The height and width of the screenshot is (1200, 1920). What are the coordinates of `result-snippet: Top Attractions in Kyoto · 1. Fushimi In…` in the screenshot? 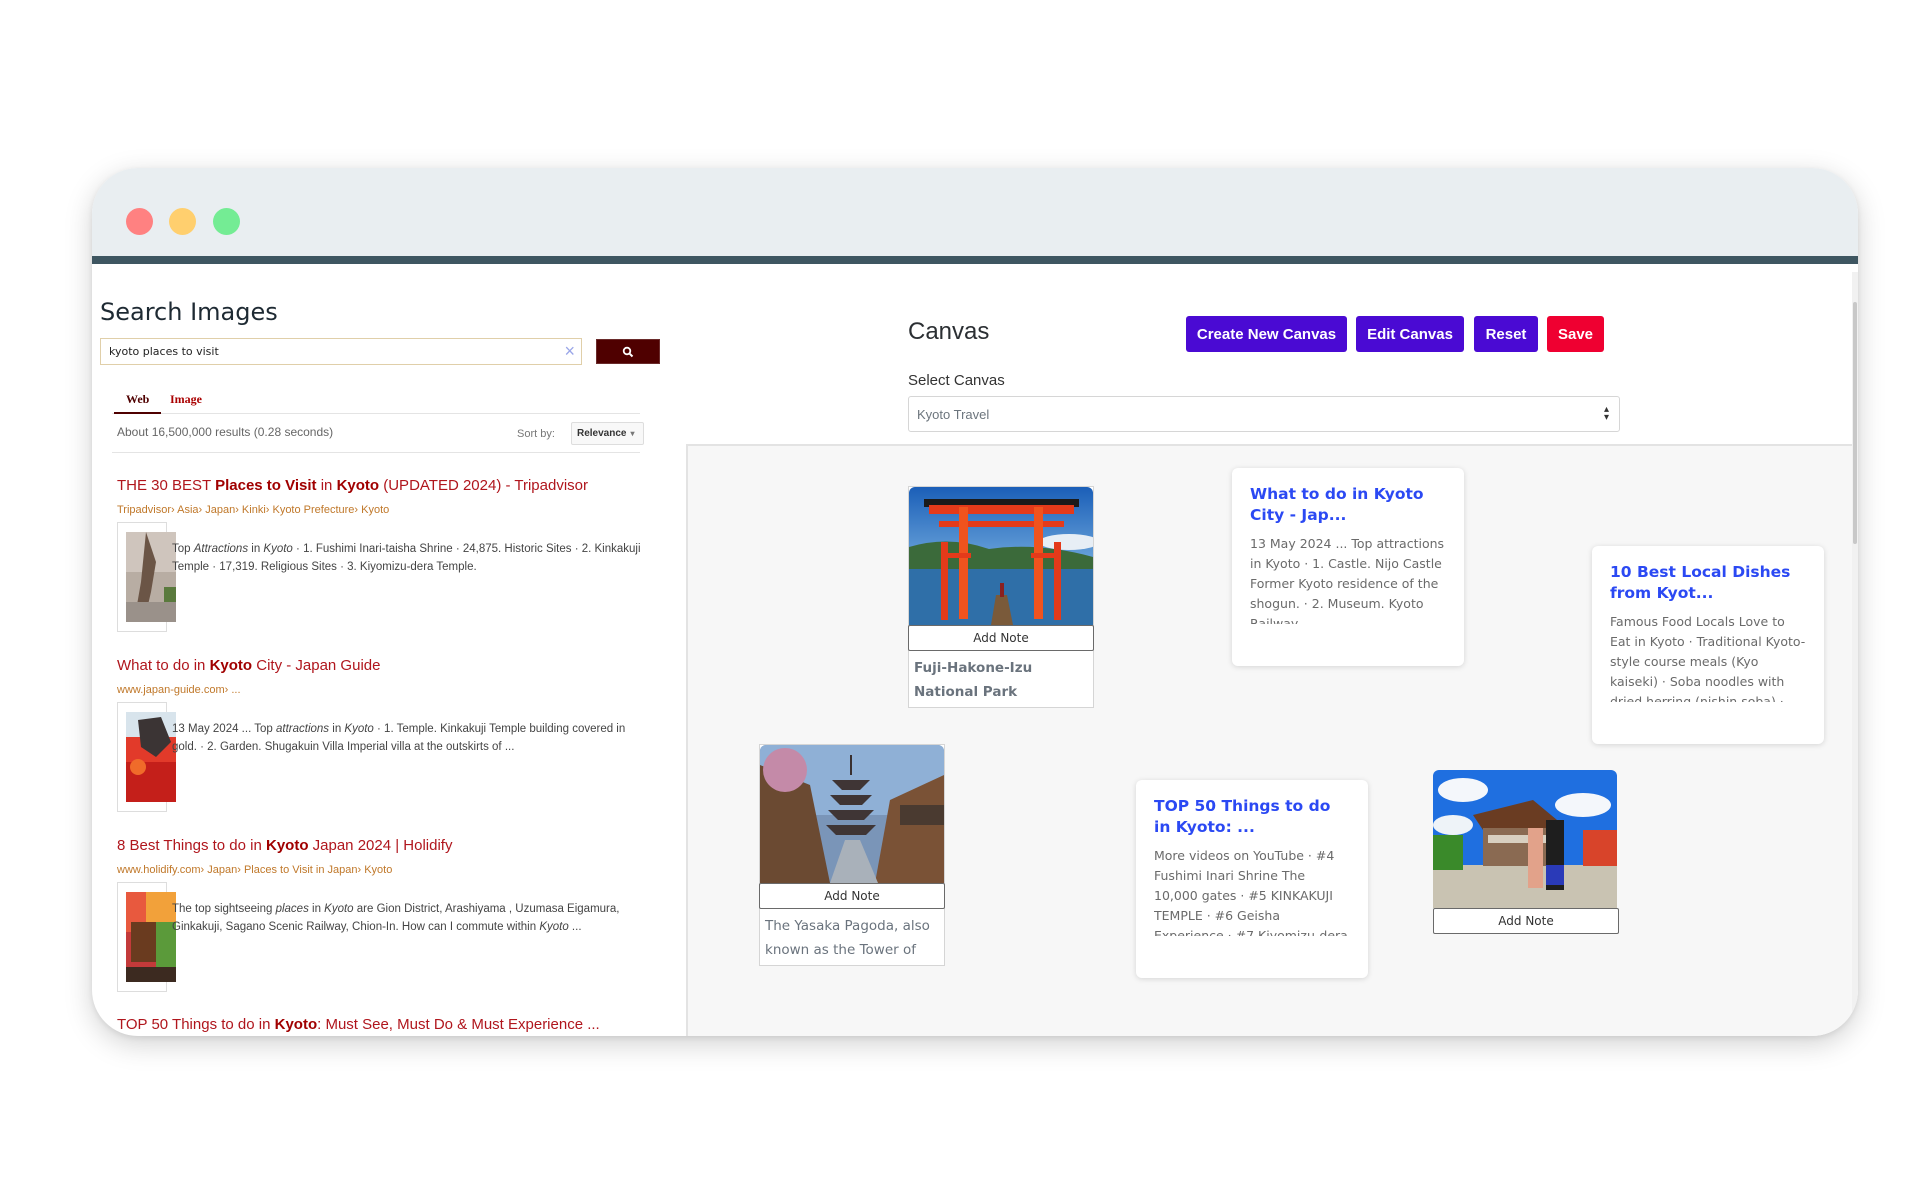 It's located at (407, 558).